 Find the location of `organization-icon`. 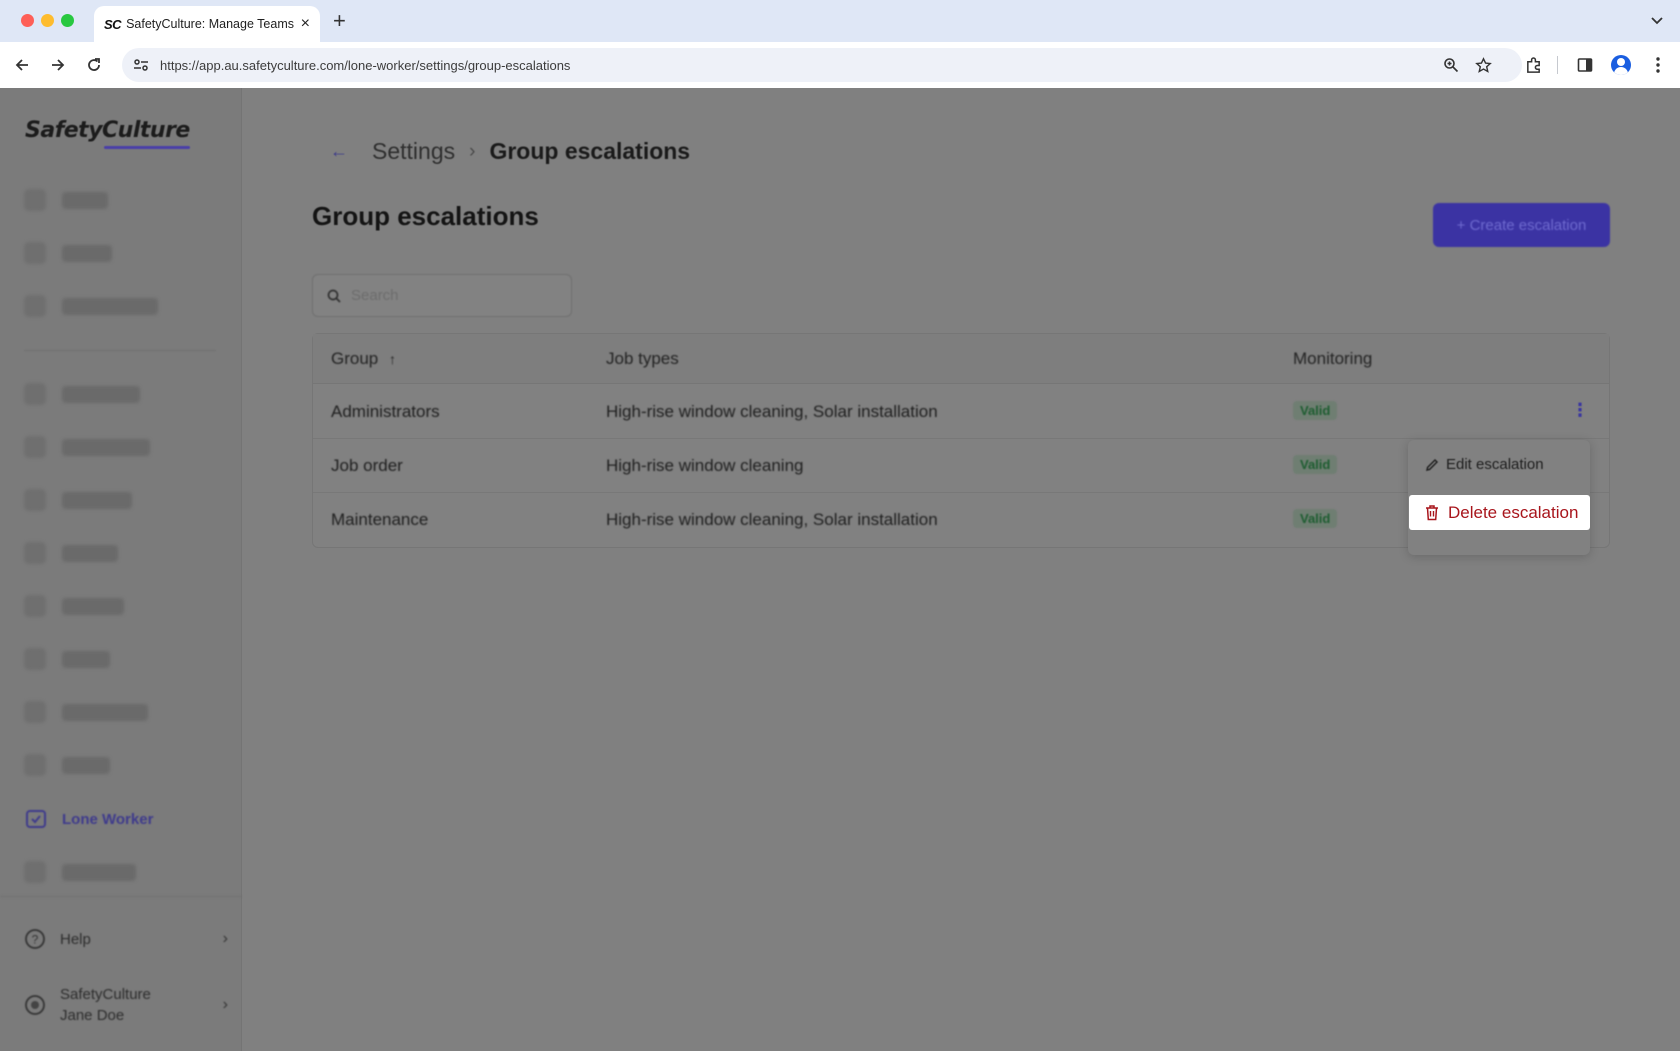

organization-icon is located at coordinates (35, 1005).